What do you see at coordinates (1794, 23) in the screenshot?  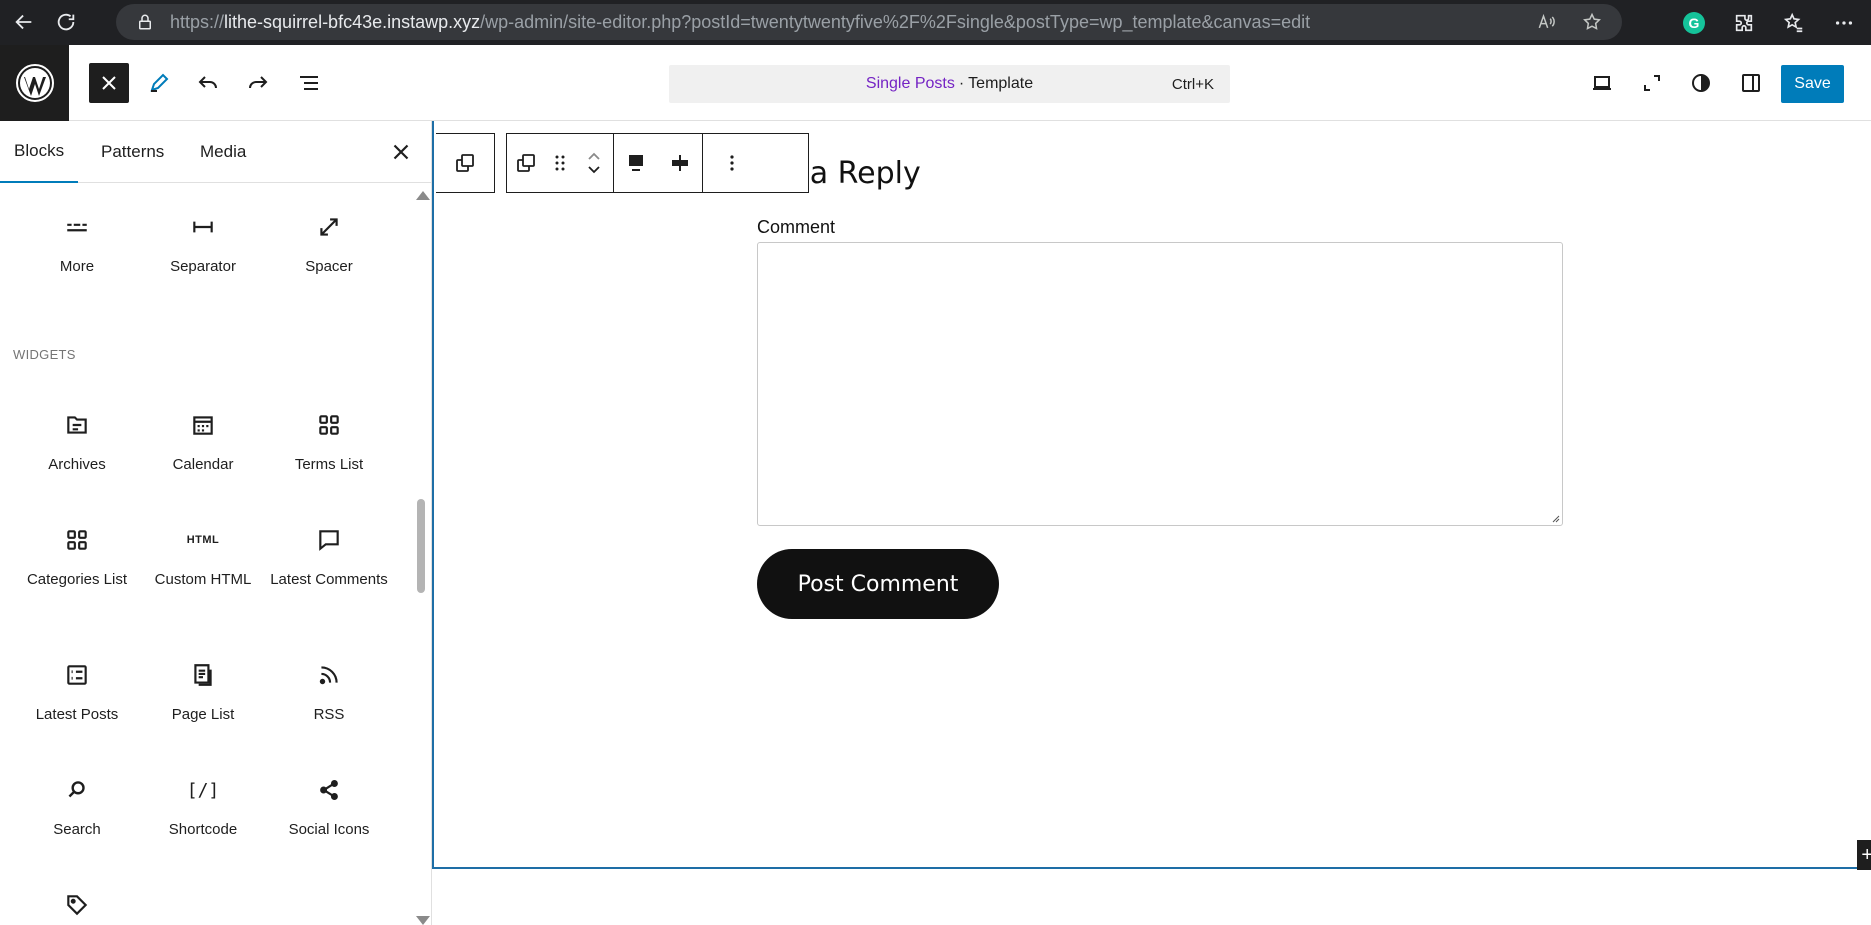 I see `favorites-icon` at bounding box center [1794, 23].